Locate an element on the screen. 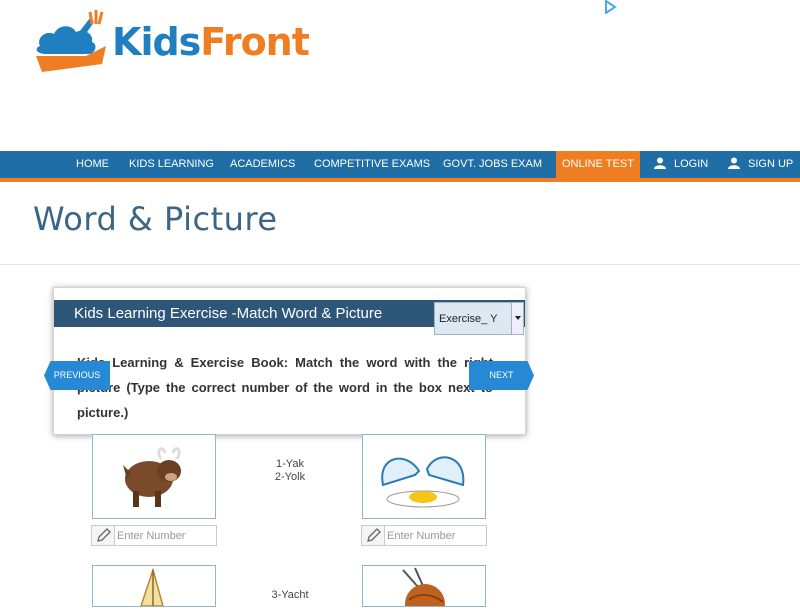 The height and width of the screenshot is (611, 800). title-divider is located at coordinates (400, 264).